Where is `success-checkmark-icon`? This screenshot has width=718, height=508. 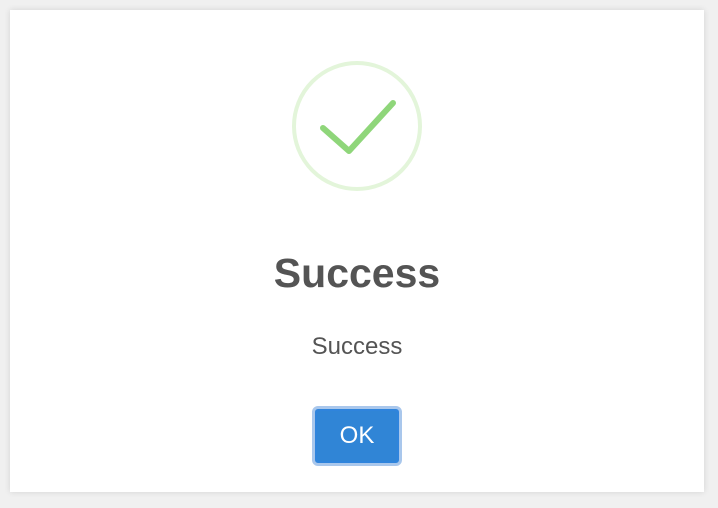
success-checkmark-icon is located at coordinates (357, 126).